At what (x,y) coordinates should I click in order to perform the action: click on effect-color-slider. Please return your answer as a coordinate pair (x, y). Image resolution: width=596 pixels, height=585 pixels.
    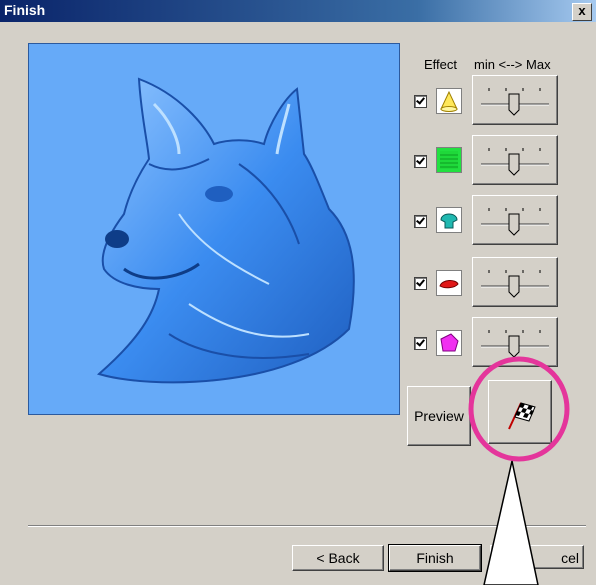
    Looking at the image, I should click on (515, 282).